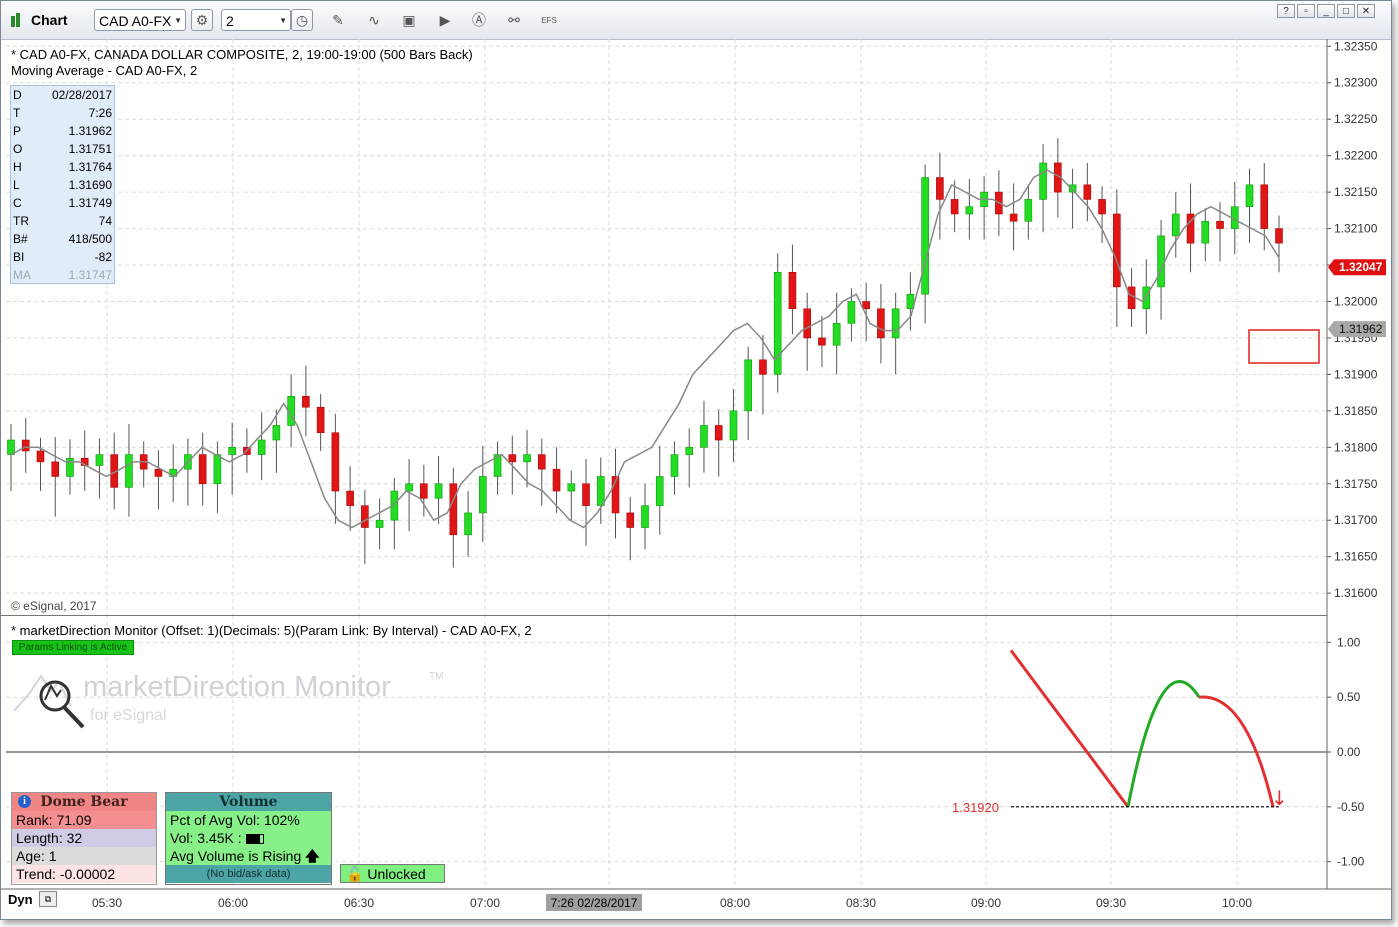 Image resolution: width=1398 pixels, height=927 pixels. I want to click on data-window-value: 1.31764, so click(90, 167).